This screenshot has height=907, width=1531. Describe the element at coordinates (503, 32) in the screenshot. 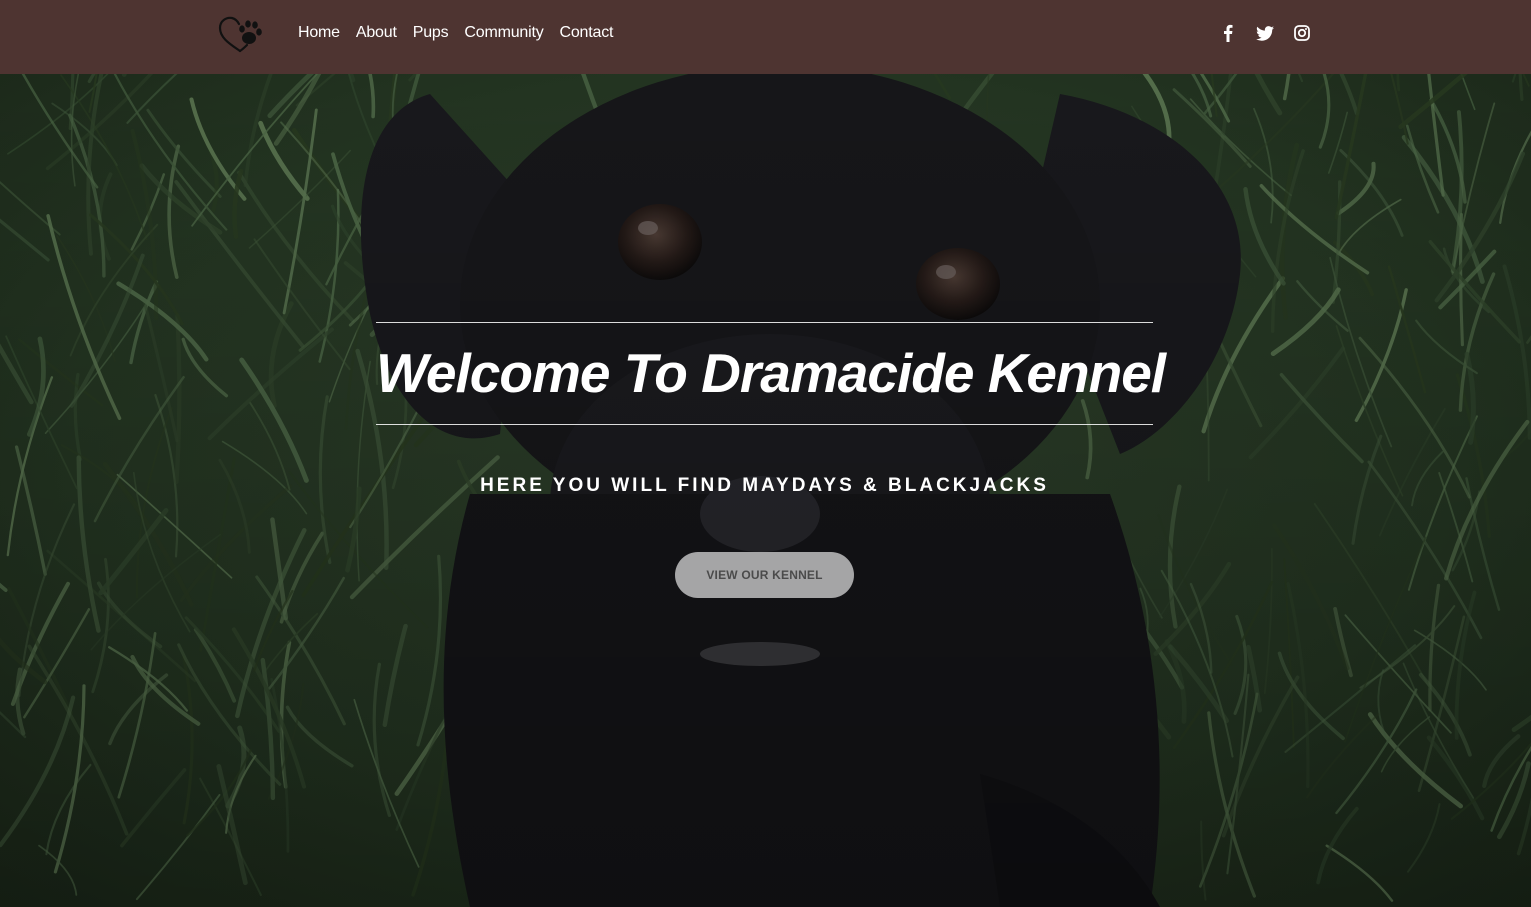

I see `nav-community: Community` at that location.